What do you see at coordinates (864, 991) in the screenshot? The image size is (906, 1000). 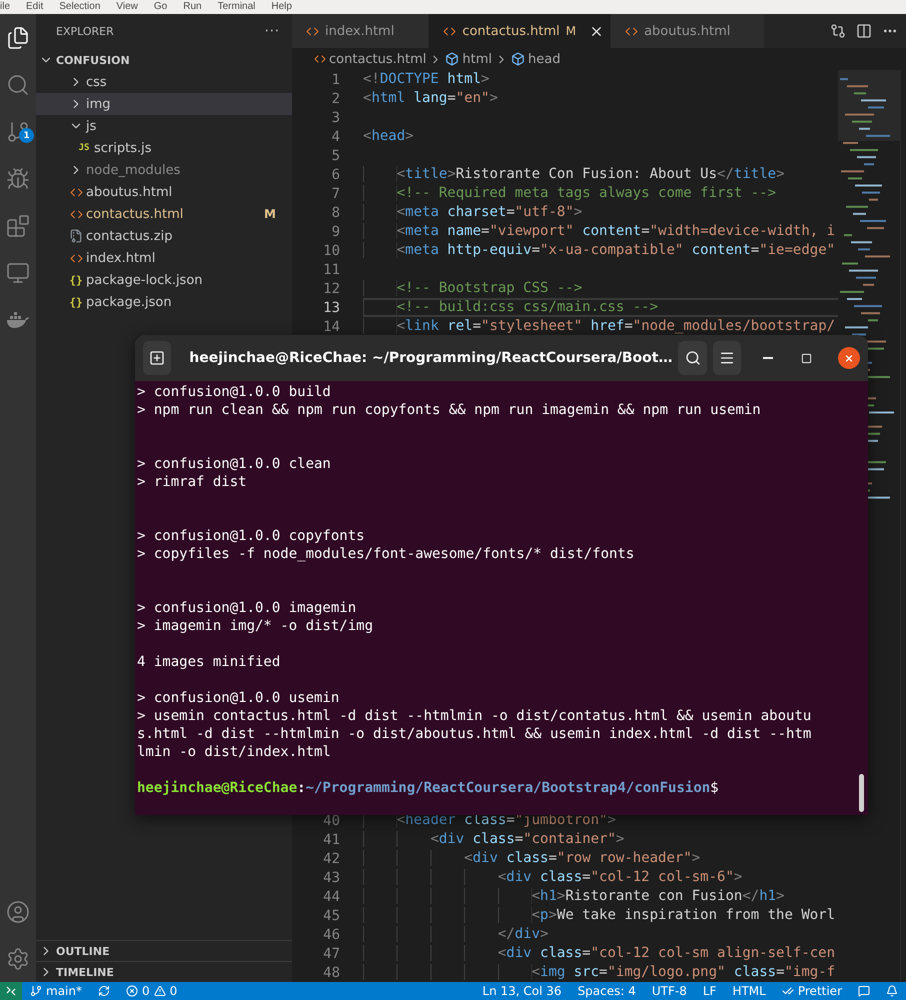 I see `feedback-icon` at bounding box center [864, 991].